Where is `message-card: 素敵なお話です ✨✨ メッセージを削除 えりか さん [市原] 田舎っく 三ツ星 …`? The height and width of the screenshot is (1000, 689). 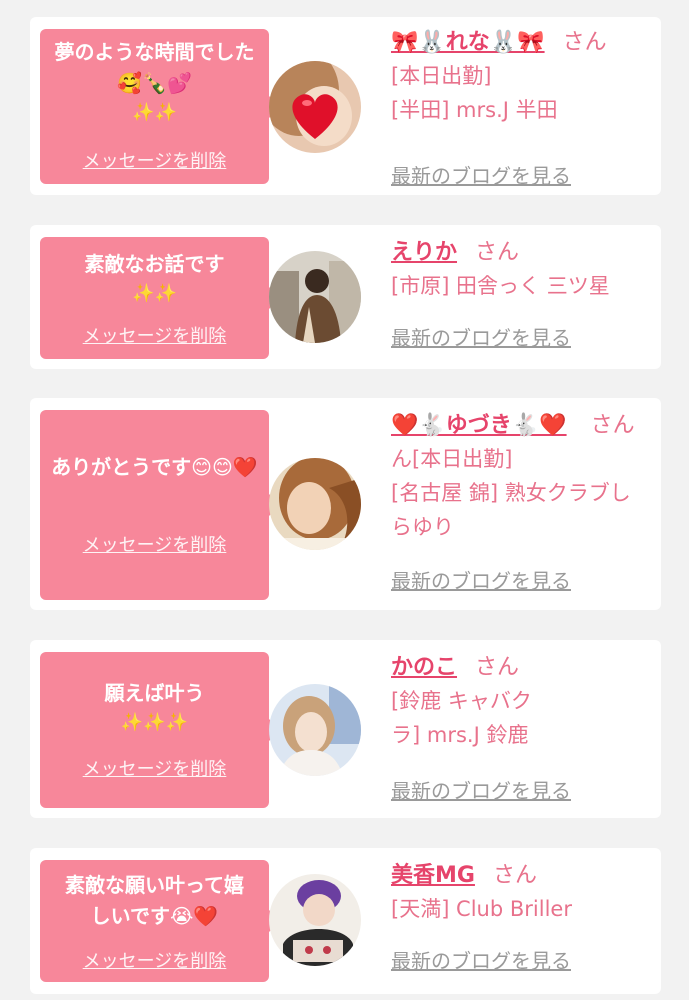 message-card: 素敵なお話です ✨✨ メッセージを削除 えりか さん [市原] 田舎っく 三ツ星 … is located at coordinates (345, 297).